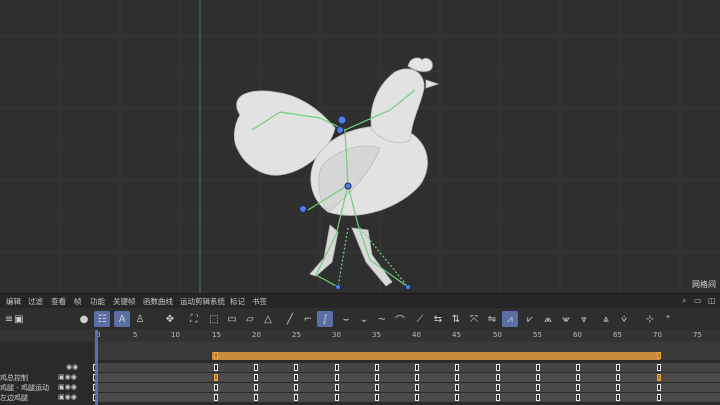 This screenshot has height=405, width=720. What do you see at coordinates (474, 319) in the screenshot?
I see `zero-length-icon: ⤧` at bounding box center [474, 319].